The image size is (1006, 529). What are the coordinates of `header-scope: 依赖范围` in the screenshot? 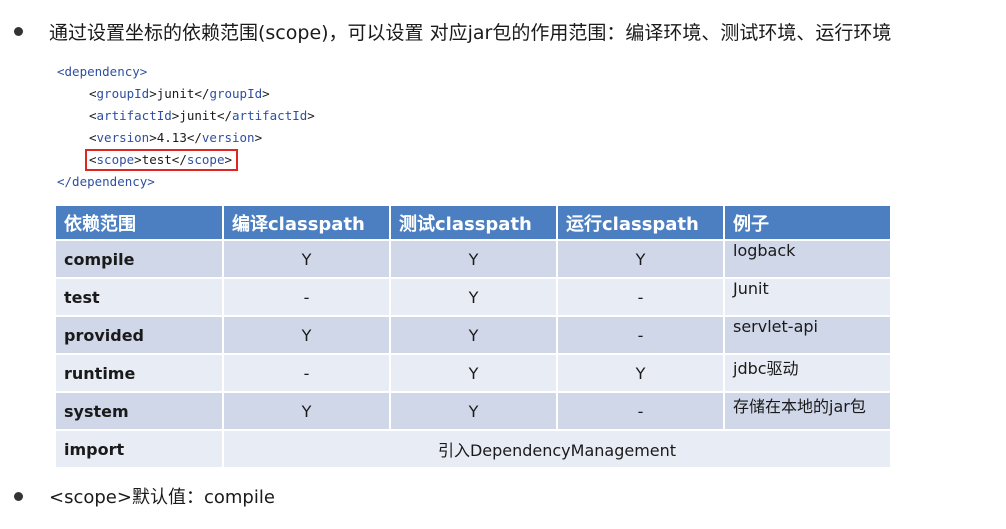 It's located at (140, 223).